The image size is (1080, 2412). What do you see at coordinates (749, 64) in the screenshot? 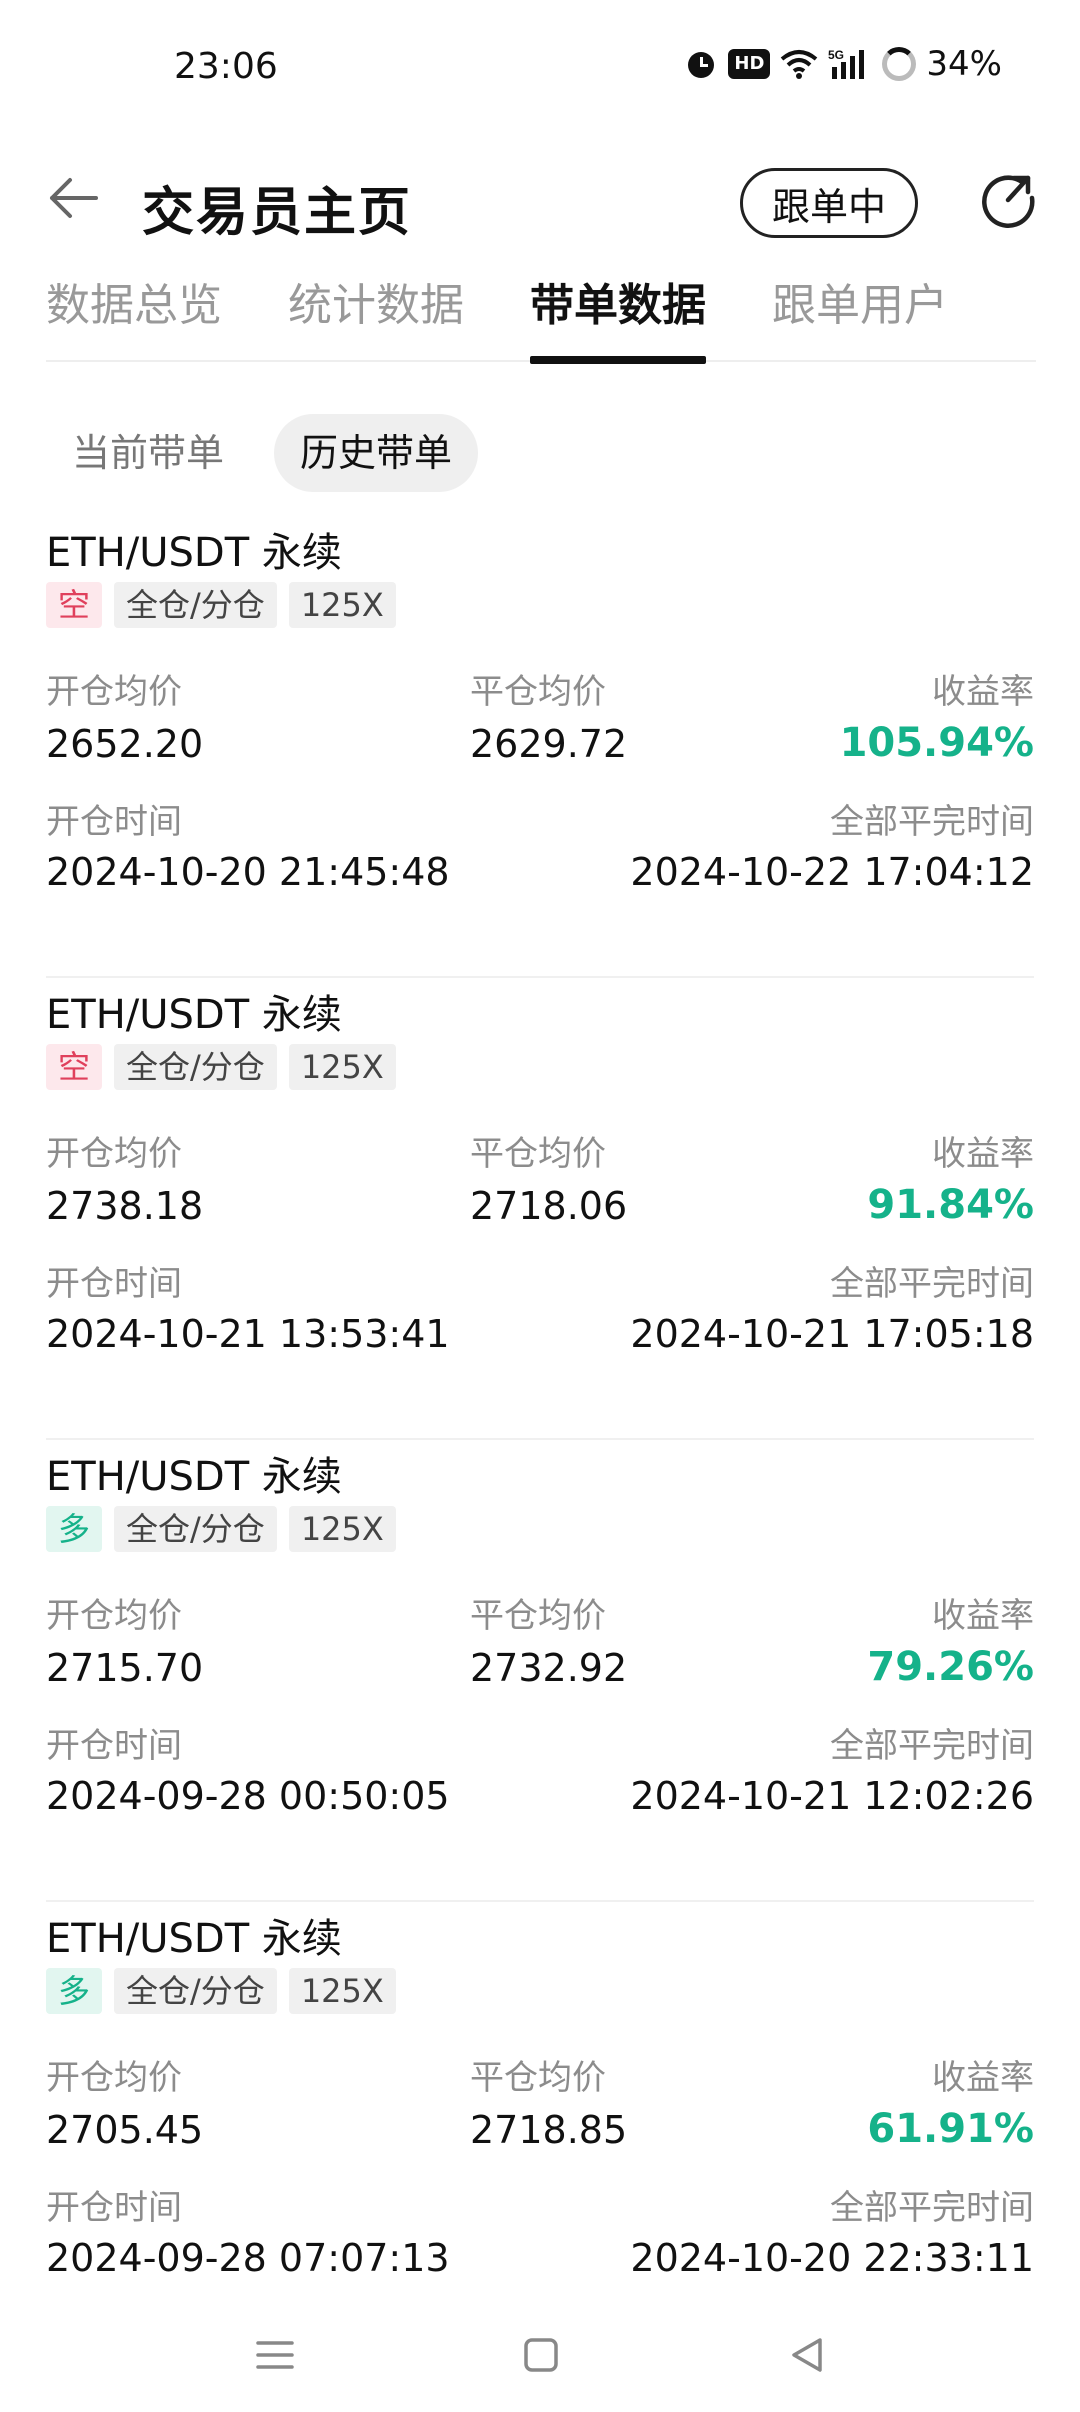
I see `hd-icon: HD` at bounding box center [749, 64].